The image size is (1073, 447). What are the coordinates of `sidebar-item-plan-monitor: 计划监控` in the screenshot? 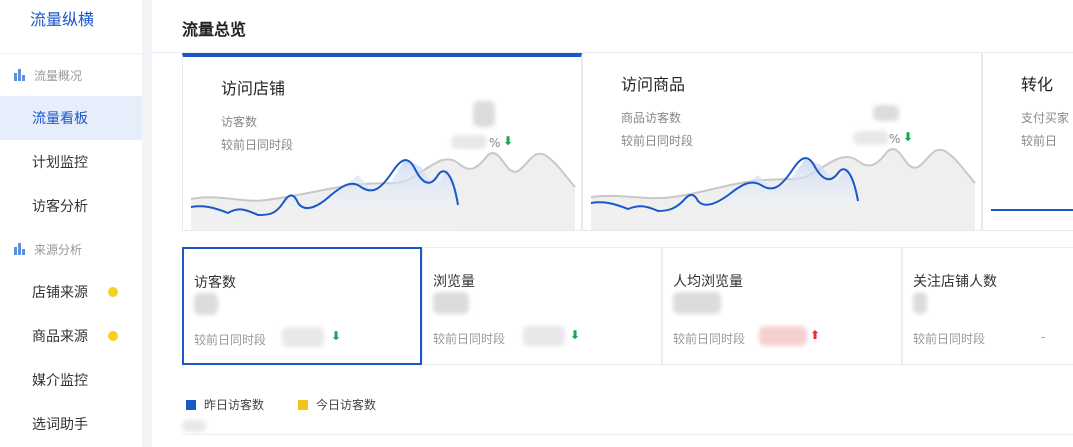 It's located at (71, 162).